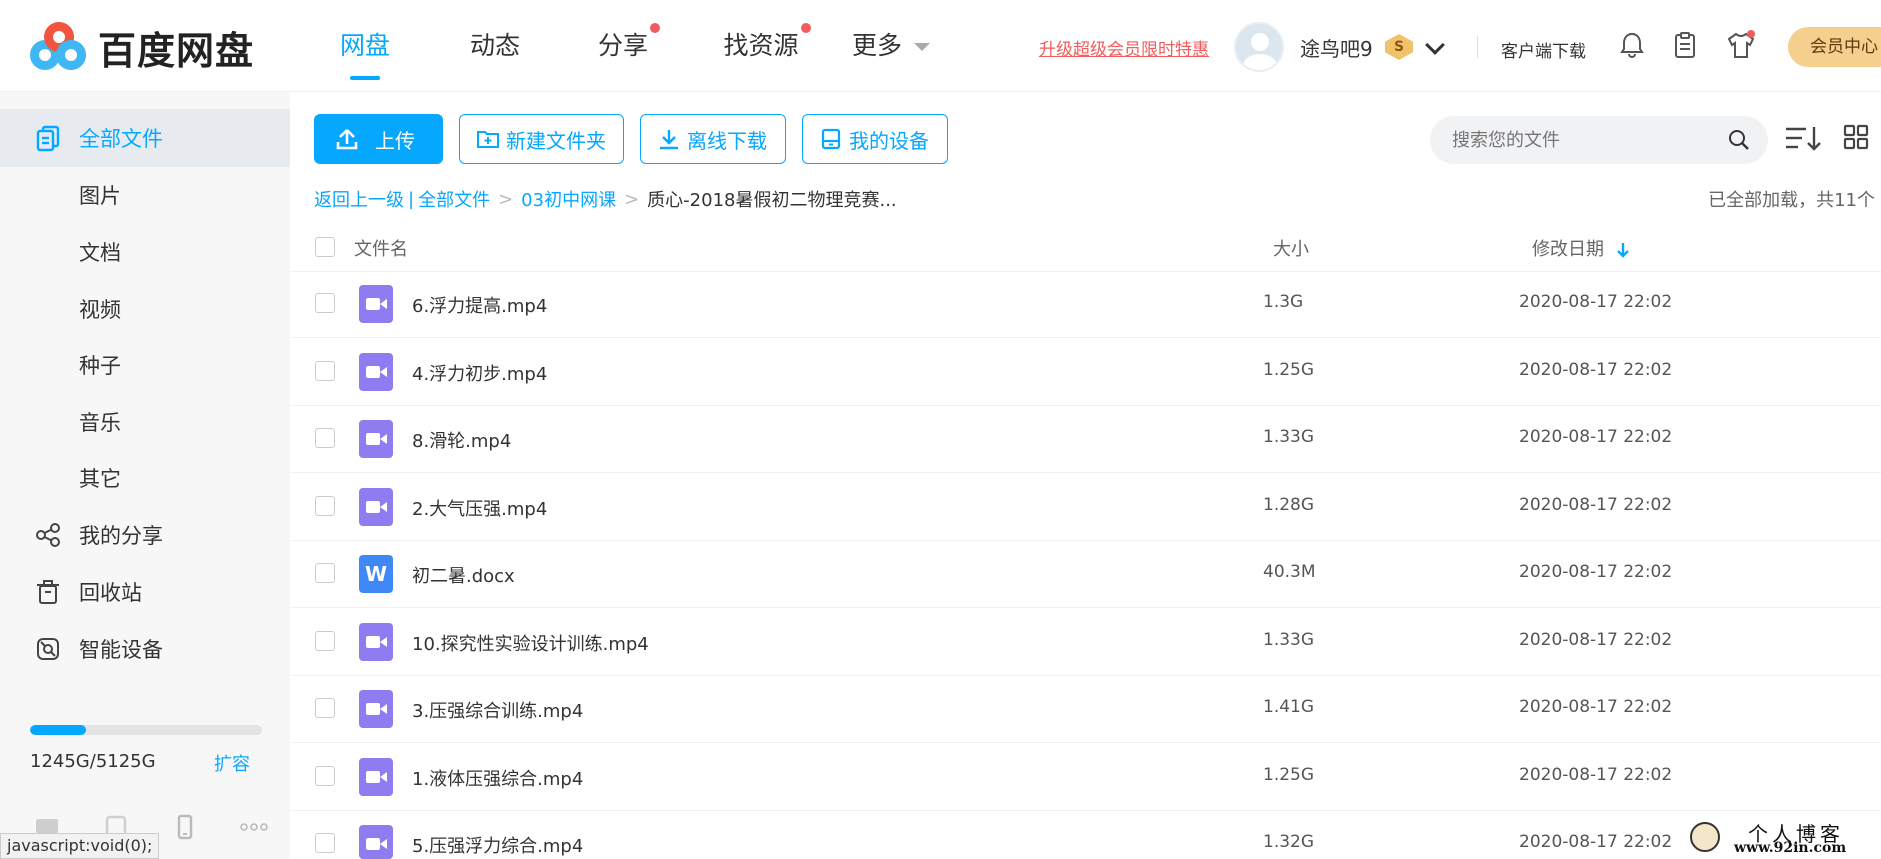 This screenshot has height=859, width=1881. What do you see at coordinates (145, 478) in the screenshot?
I see `sidebar-item-other: 其它` at bounding box center [145, 478].